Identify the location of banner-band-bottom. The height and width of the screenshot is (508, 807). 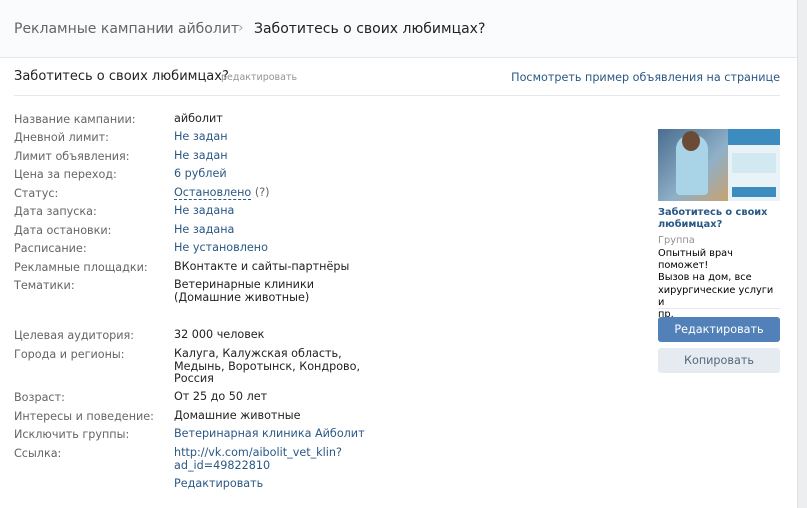
(754, 192).